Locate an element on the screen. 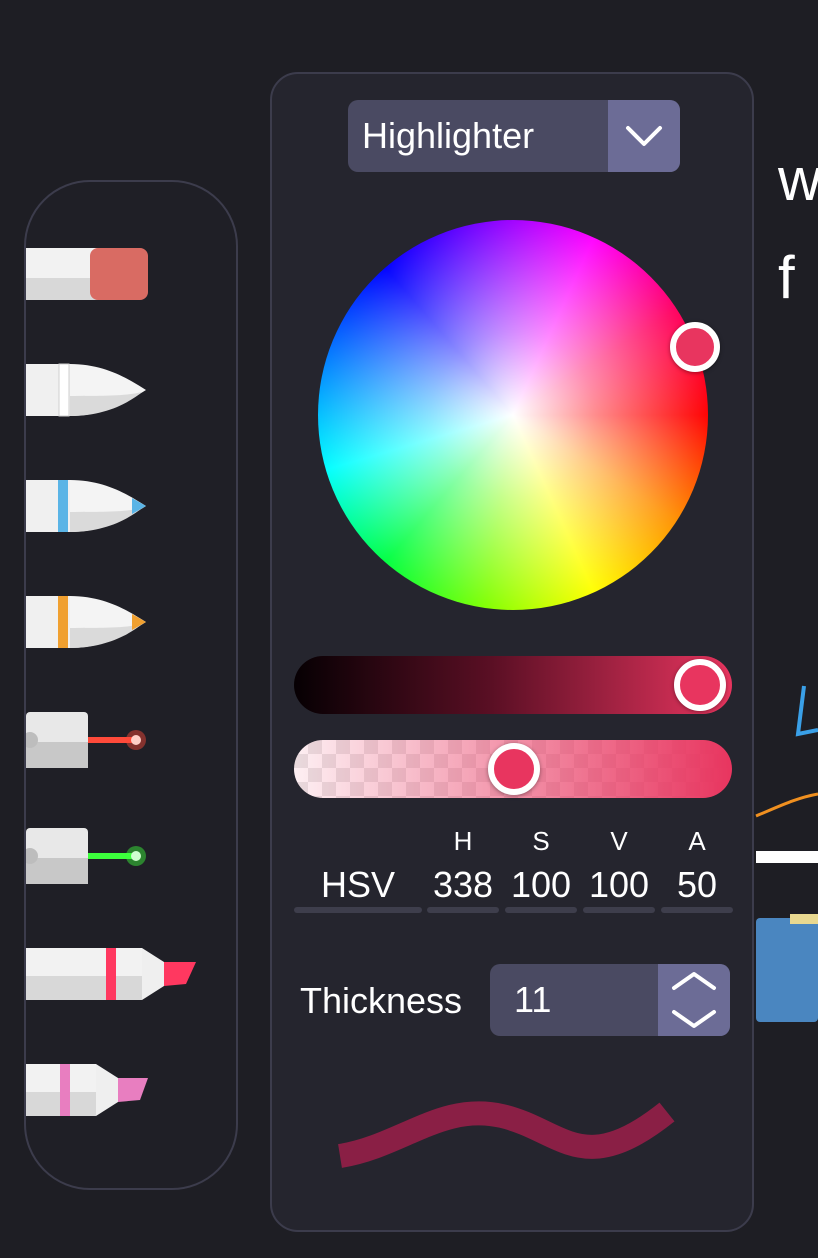 This screenshot has height=1258, width=818. value-slider-handle is located at coordinates (700, 685).